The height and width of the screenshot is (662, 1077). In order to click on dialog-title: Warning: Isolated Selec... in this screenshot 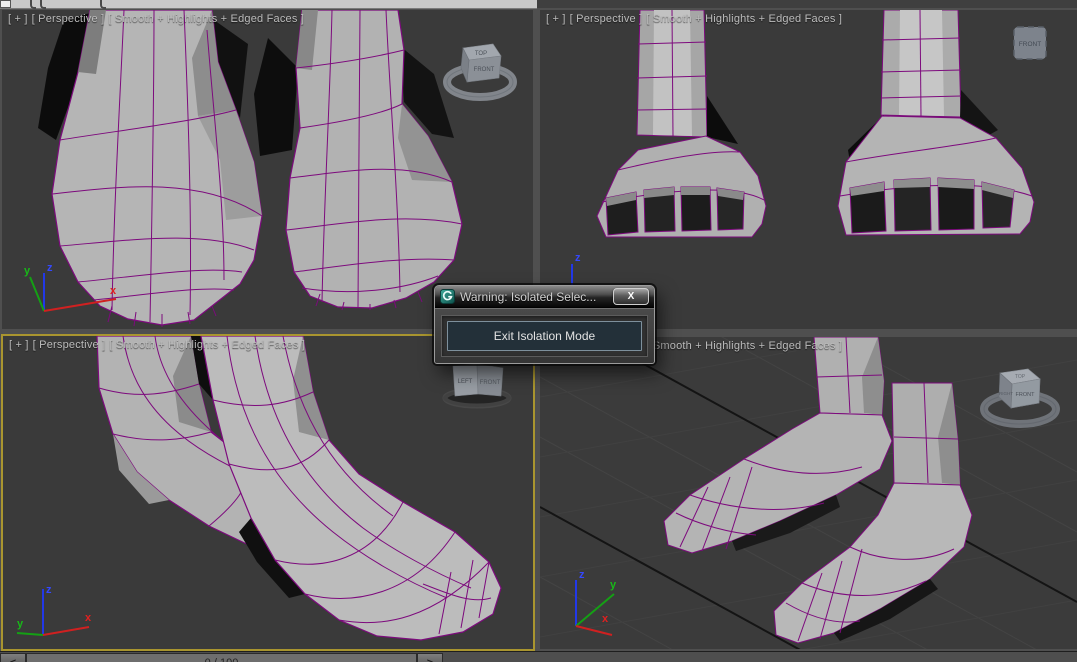, I will do `click(528, 296)`.